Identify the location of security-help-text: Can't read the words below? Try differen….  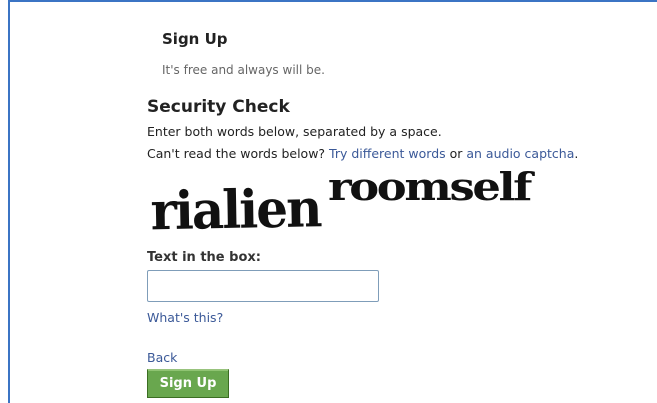
(362, 153).